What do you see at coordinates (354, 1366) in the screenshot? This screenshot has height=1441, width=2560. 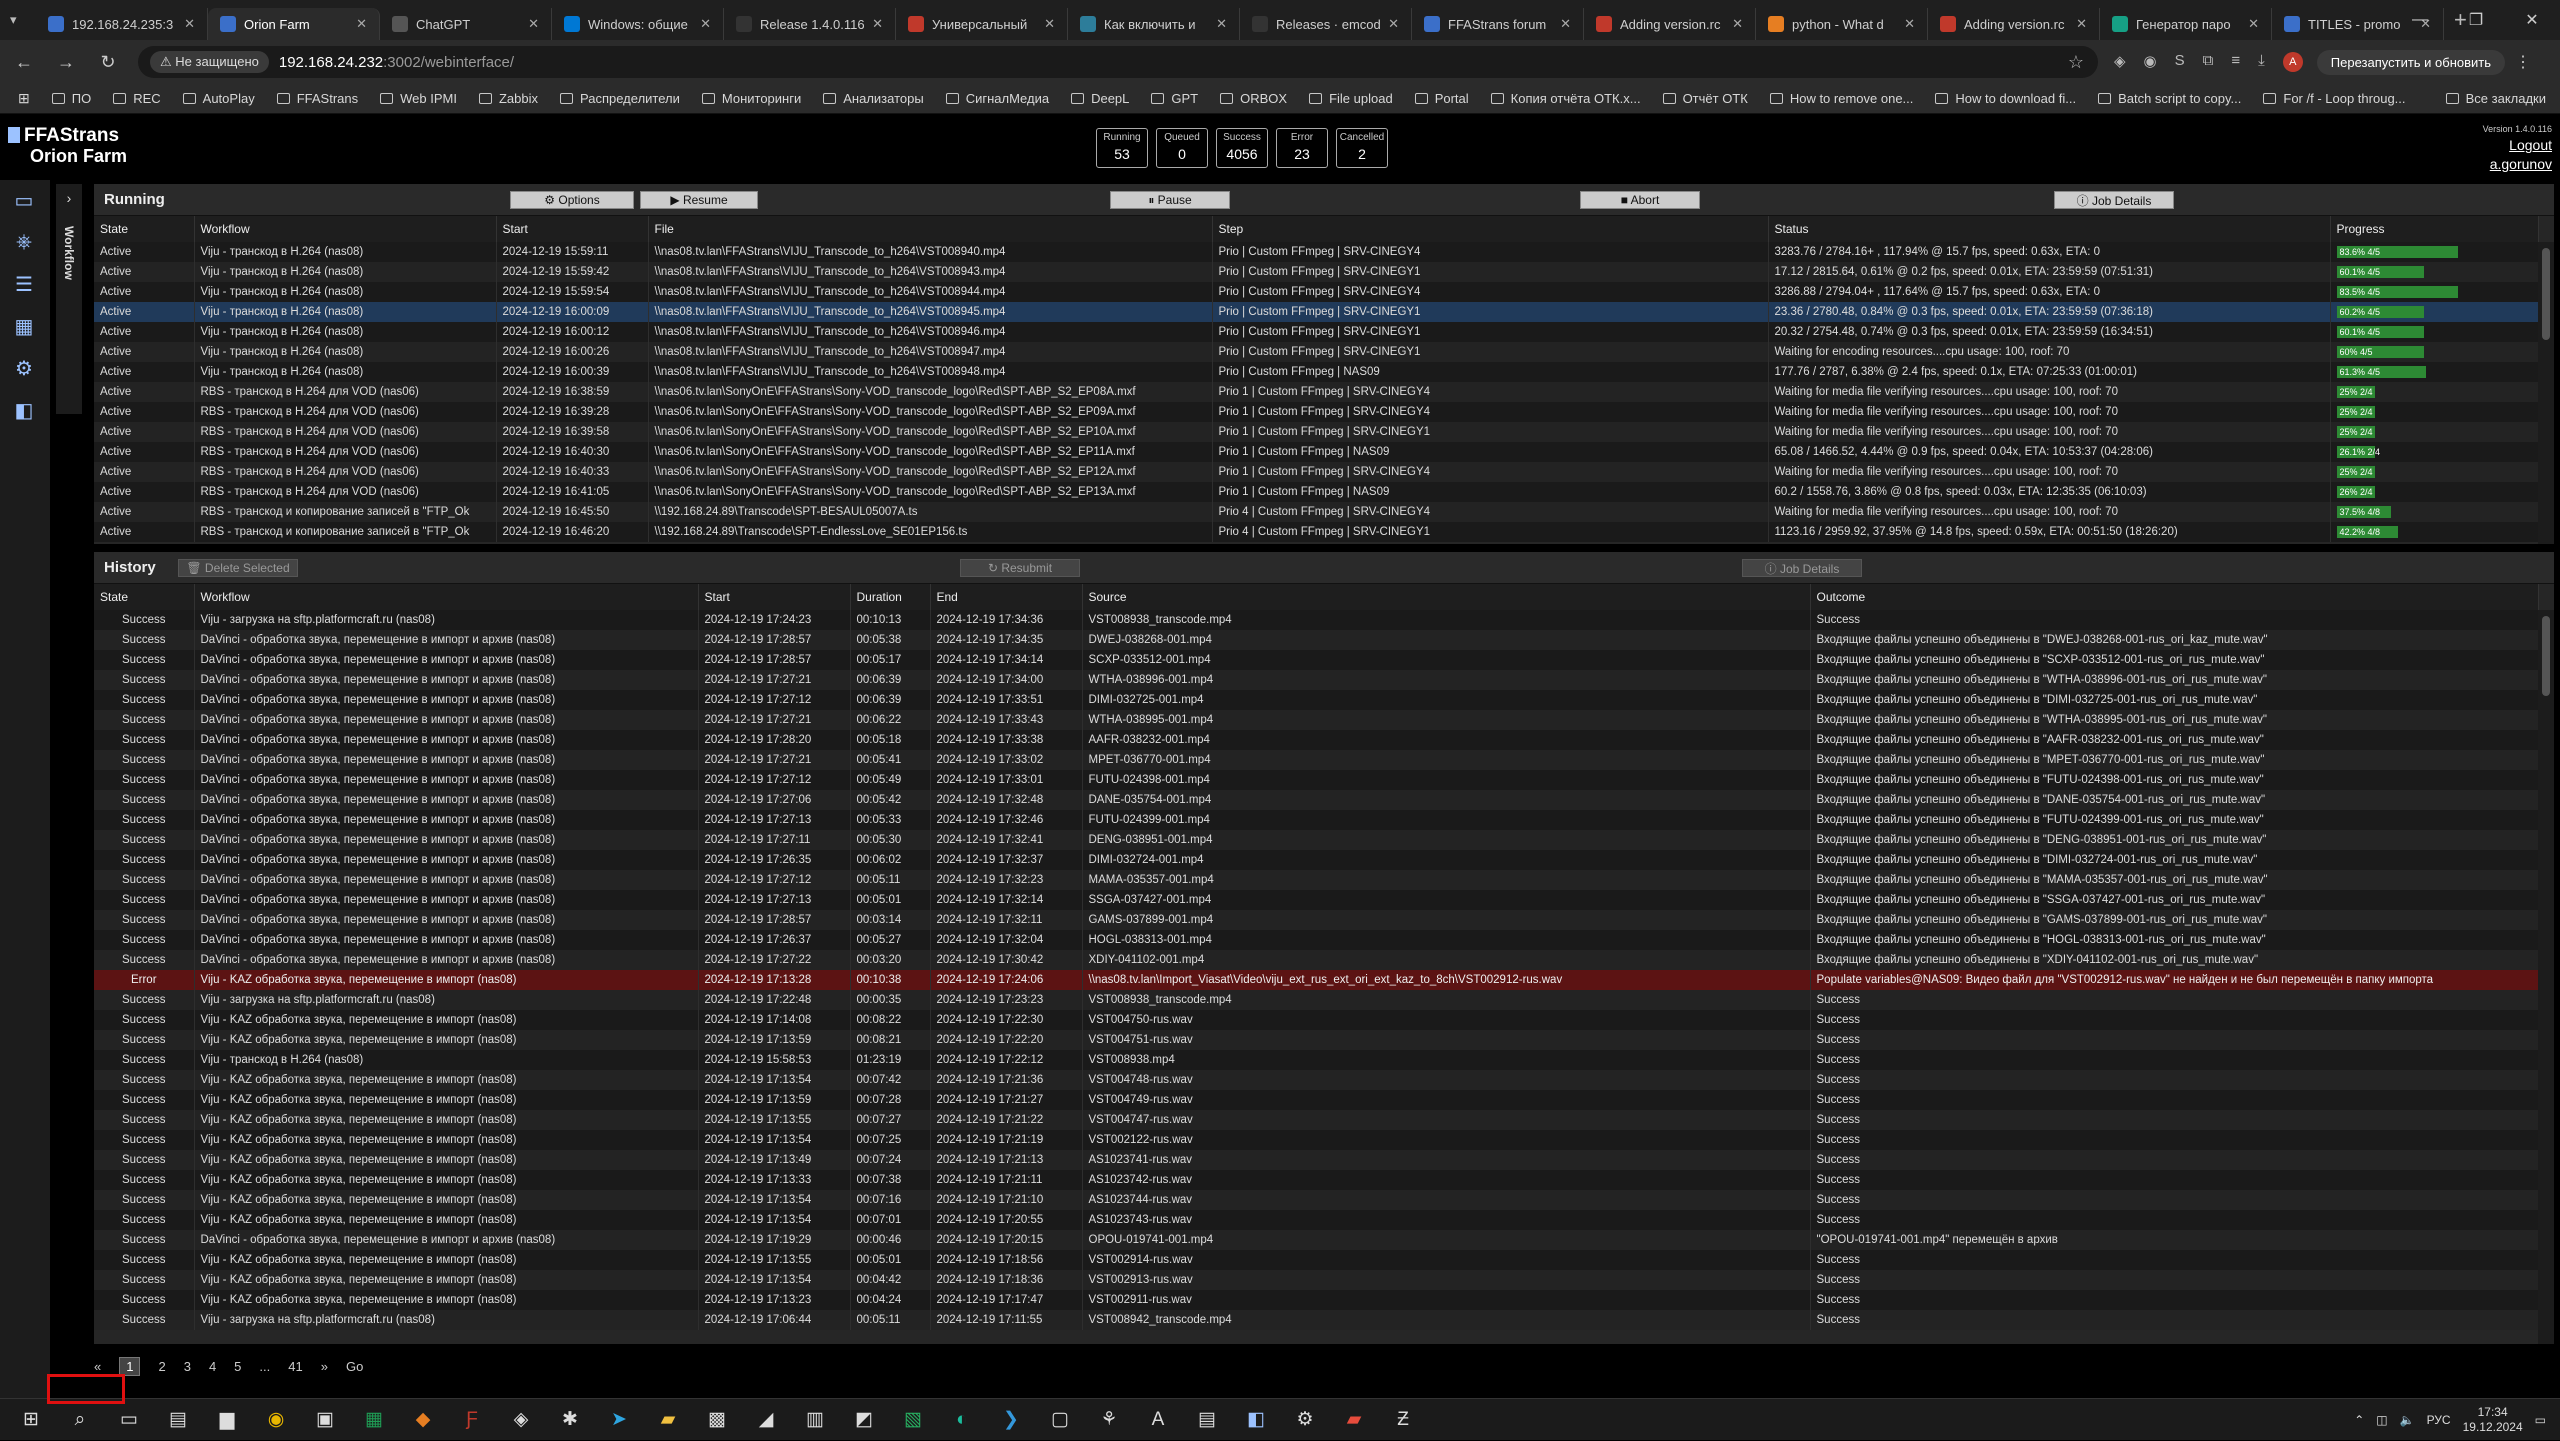 I see `go-button: Go` at bounding box center [354, 1366].